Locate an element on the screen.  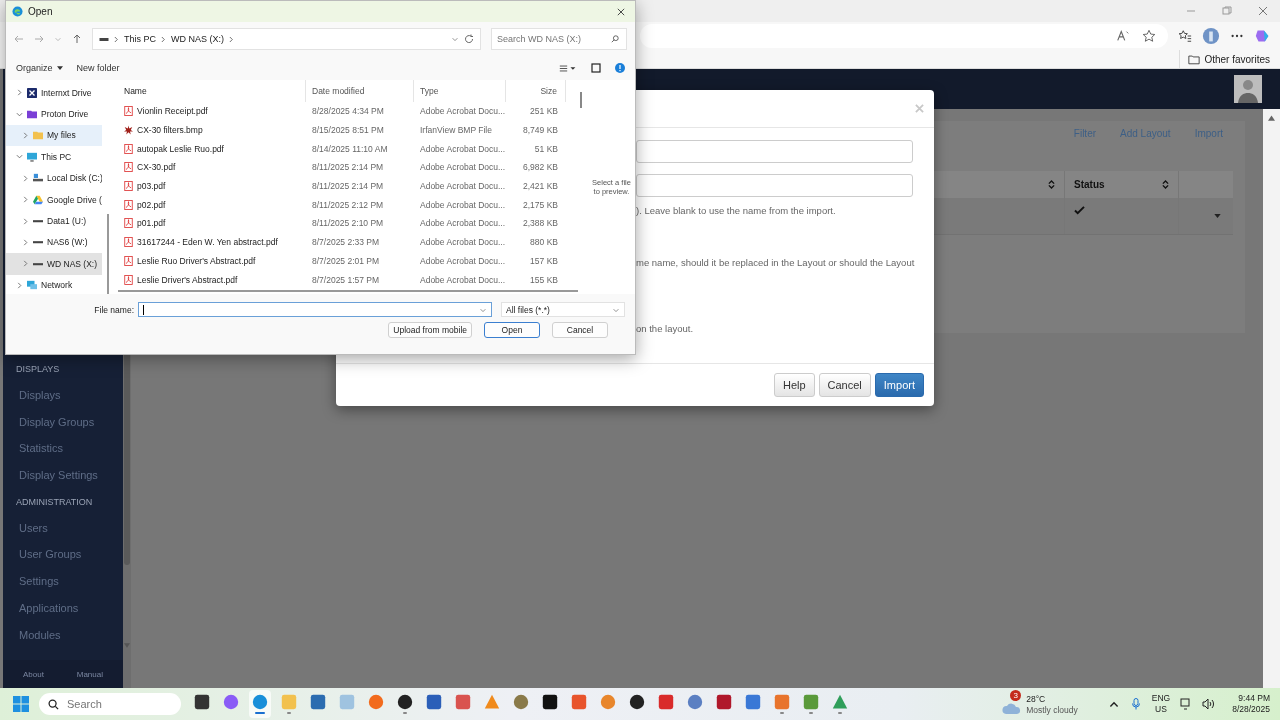
close-icon is located at coordinates (1263, 11).